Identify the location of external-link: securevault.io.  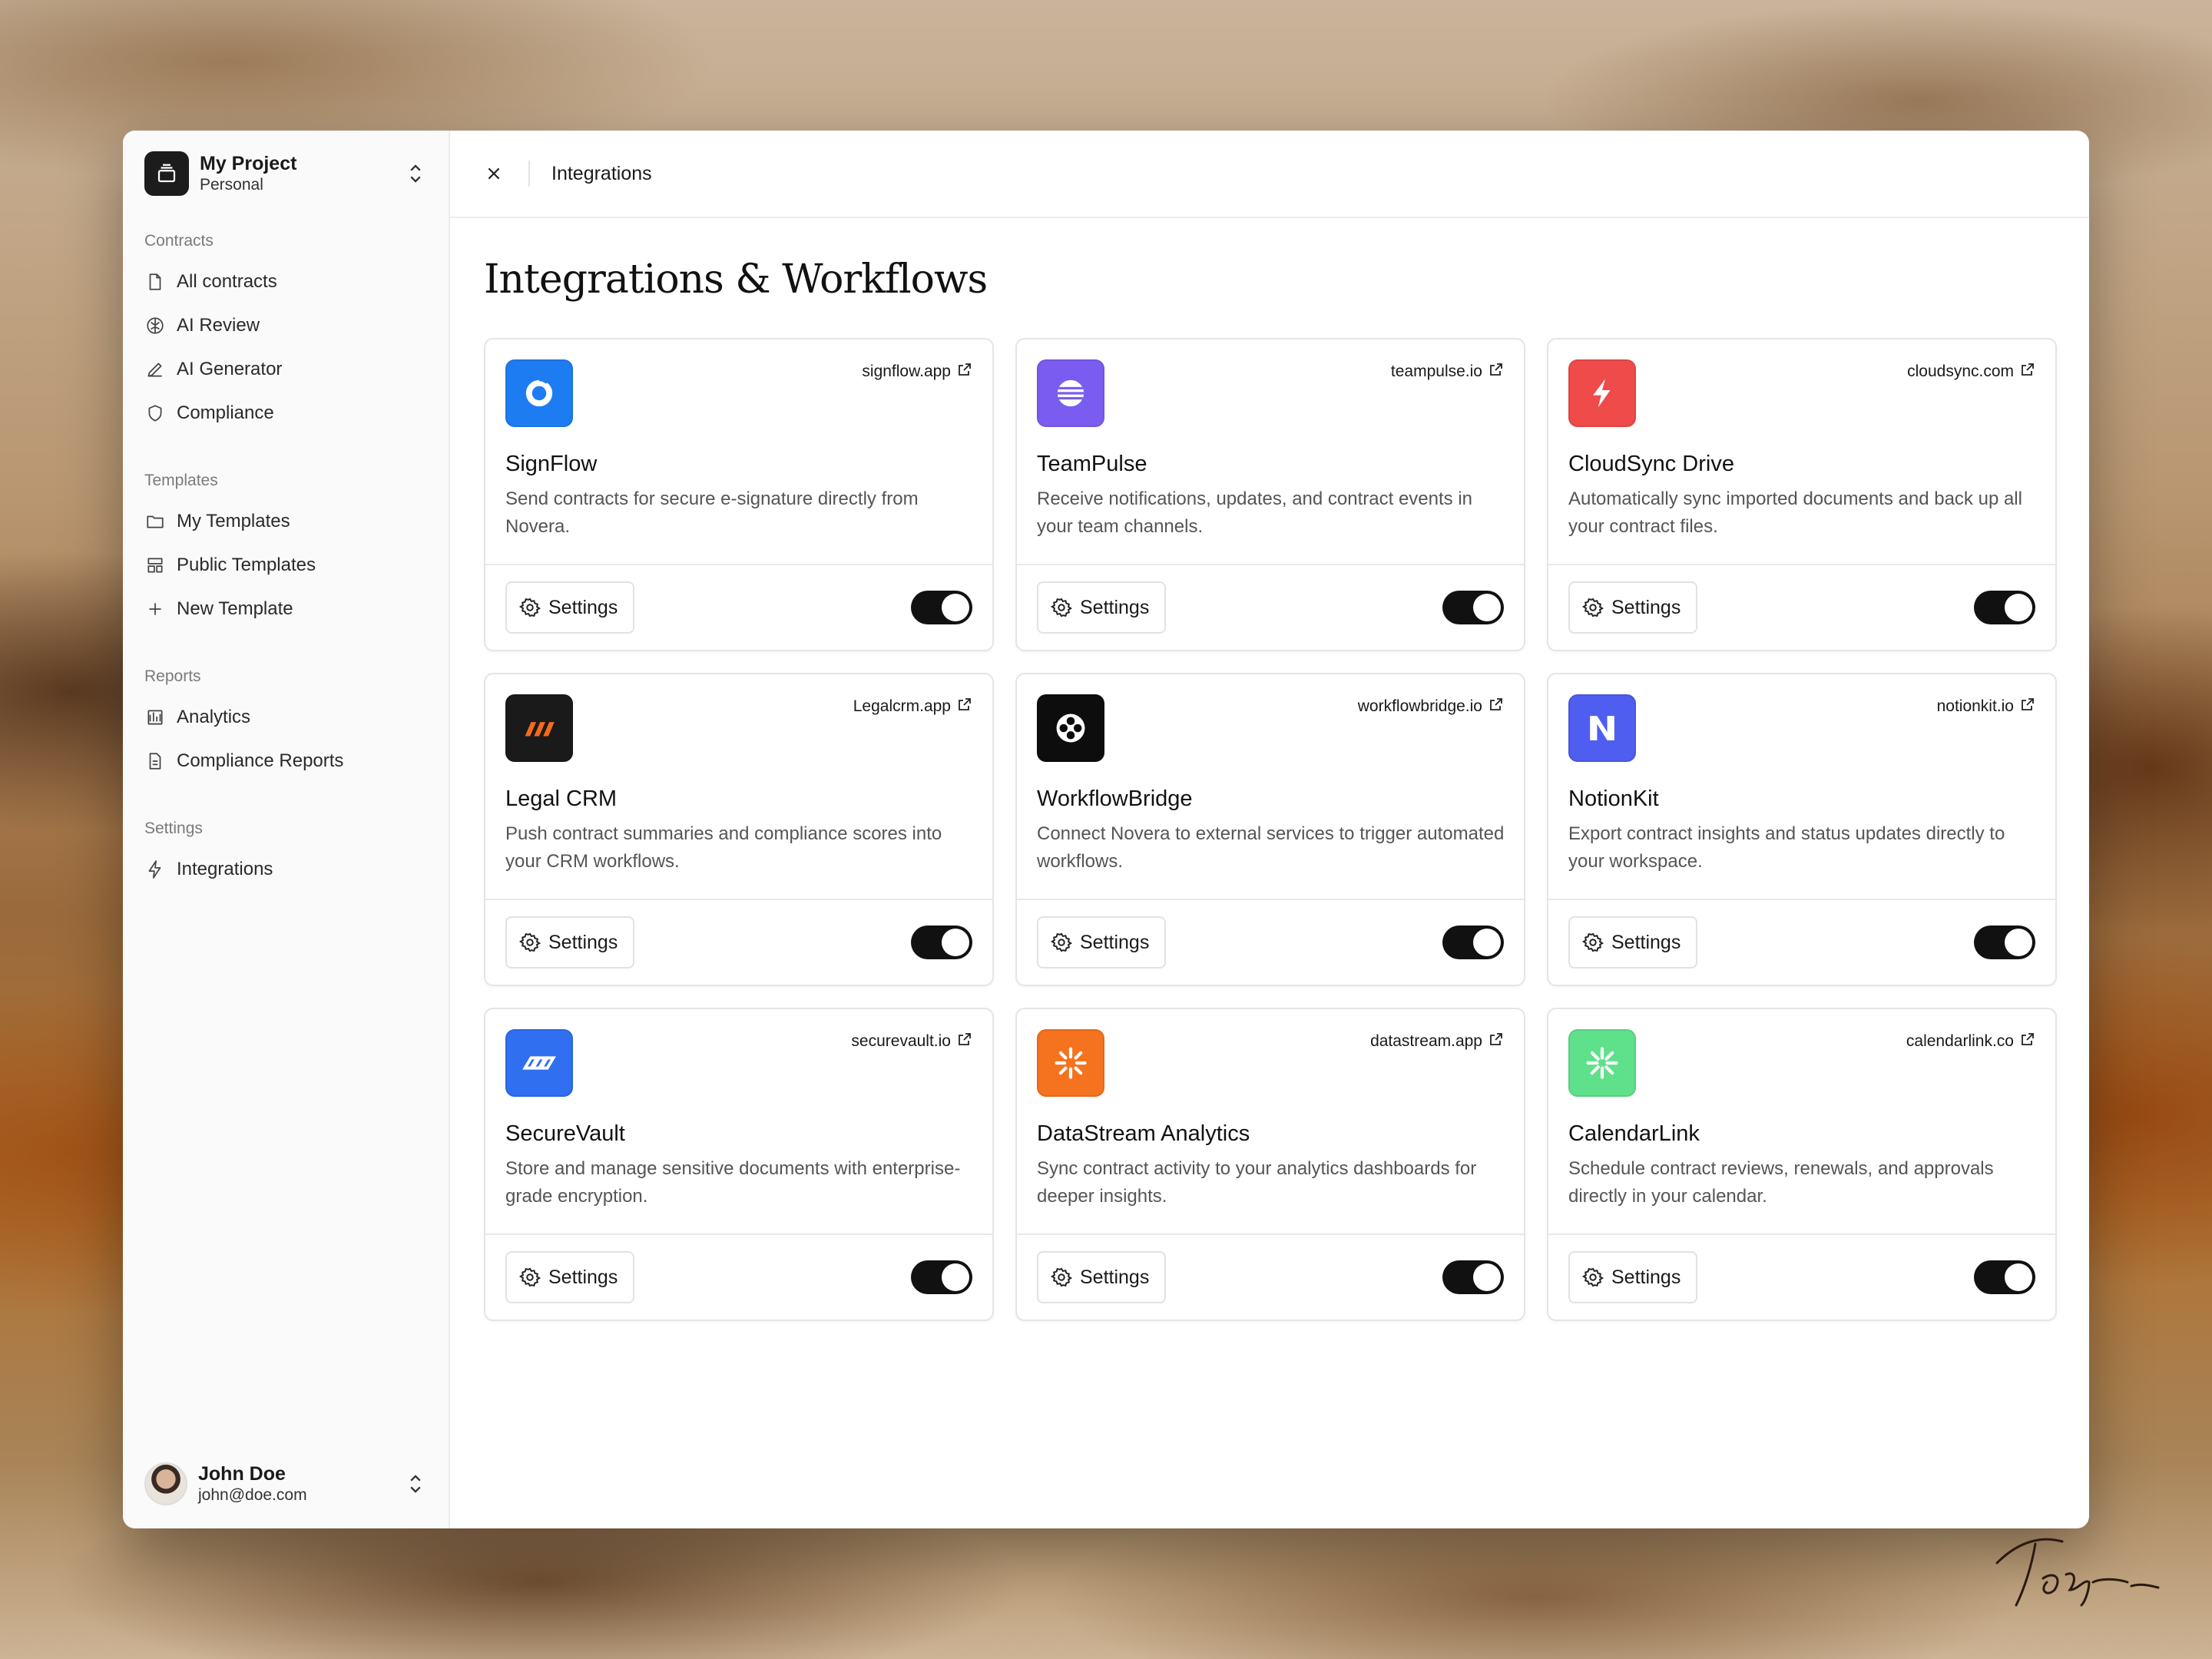
(911, 1041).